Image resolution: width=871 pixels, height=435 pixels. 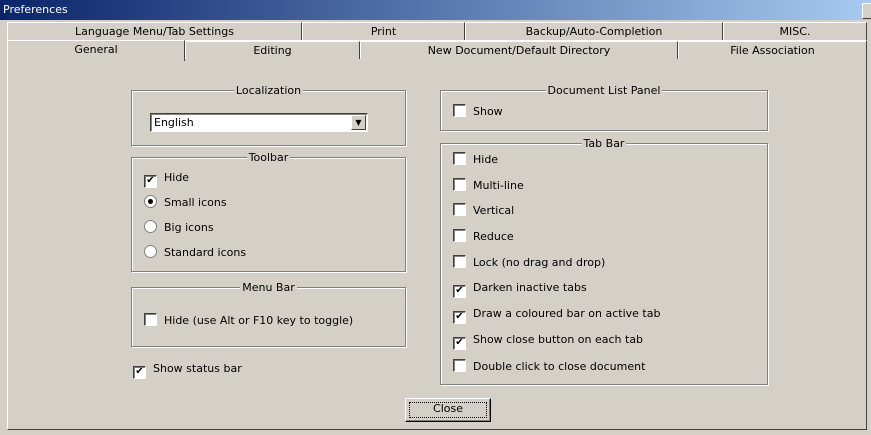 What do you see at coordinates (498, 185) in the screenshot?
I see `checkbox-label: Multi-line` at bounding box center [498, 185].